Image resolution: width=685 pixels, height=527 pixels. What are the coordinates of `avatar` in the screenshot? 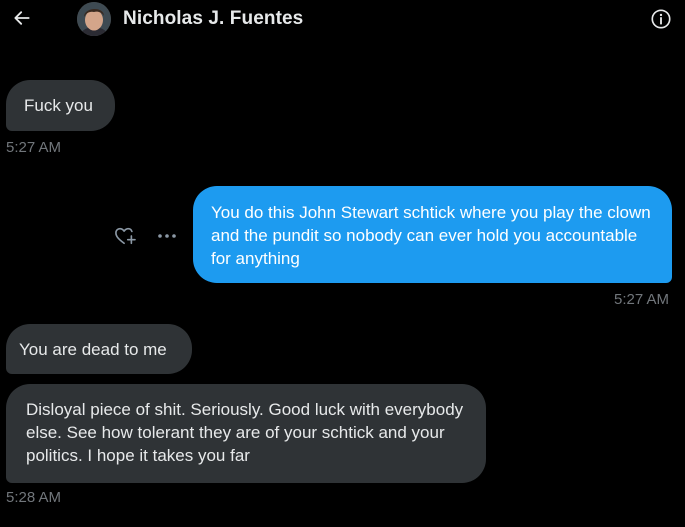 It's located at (94, 19).